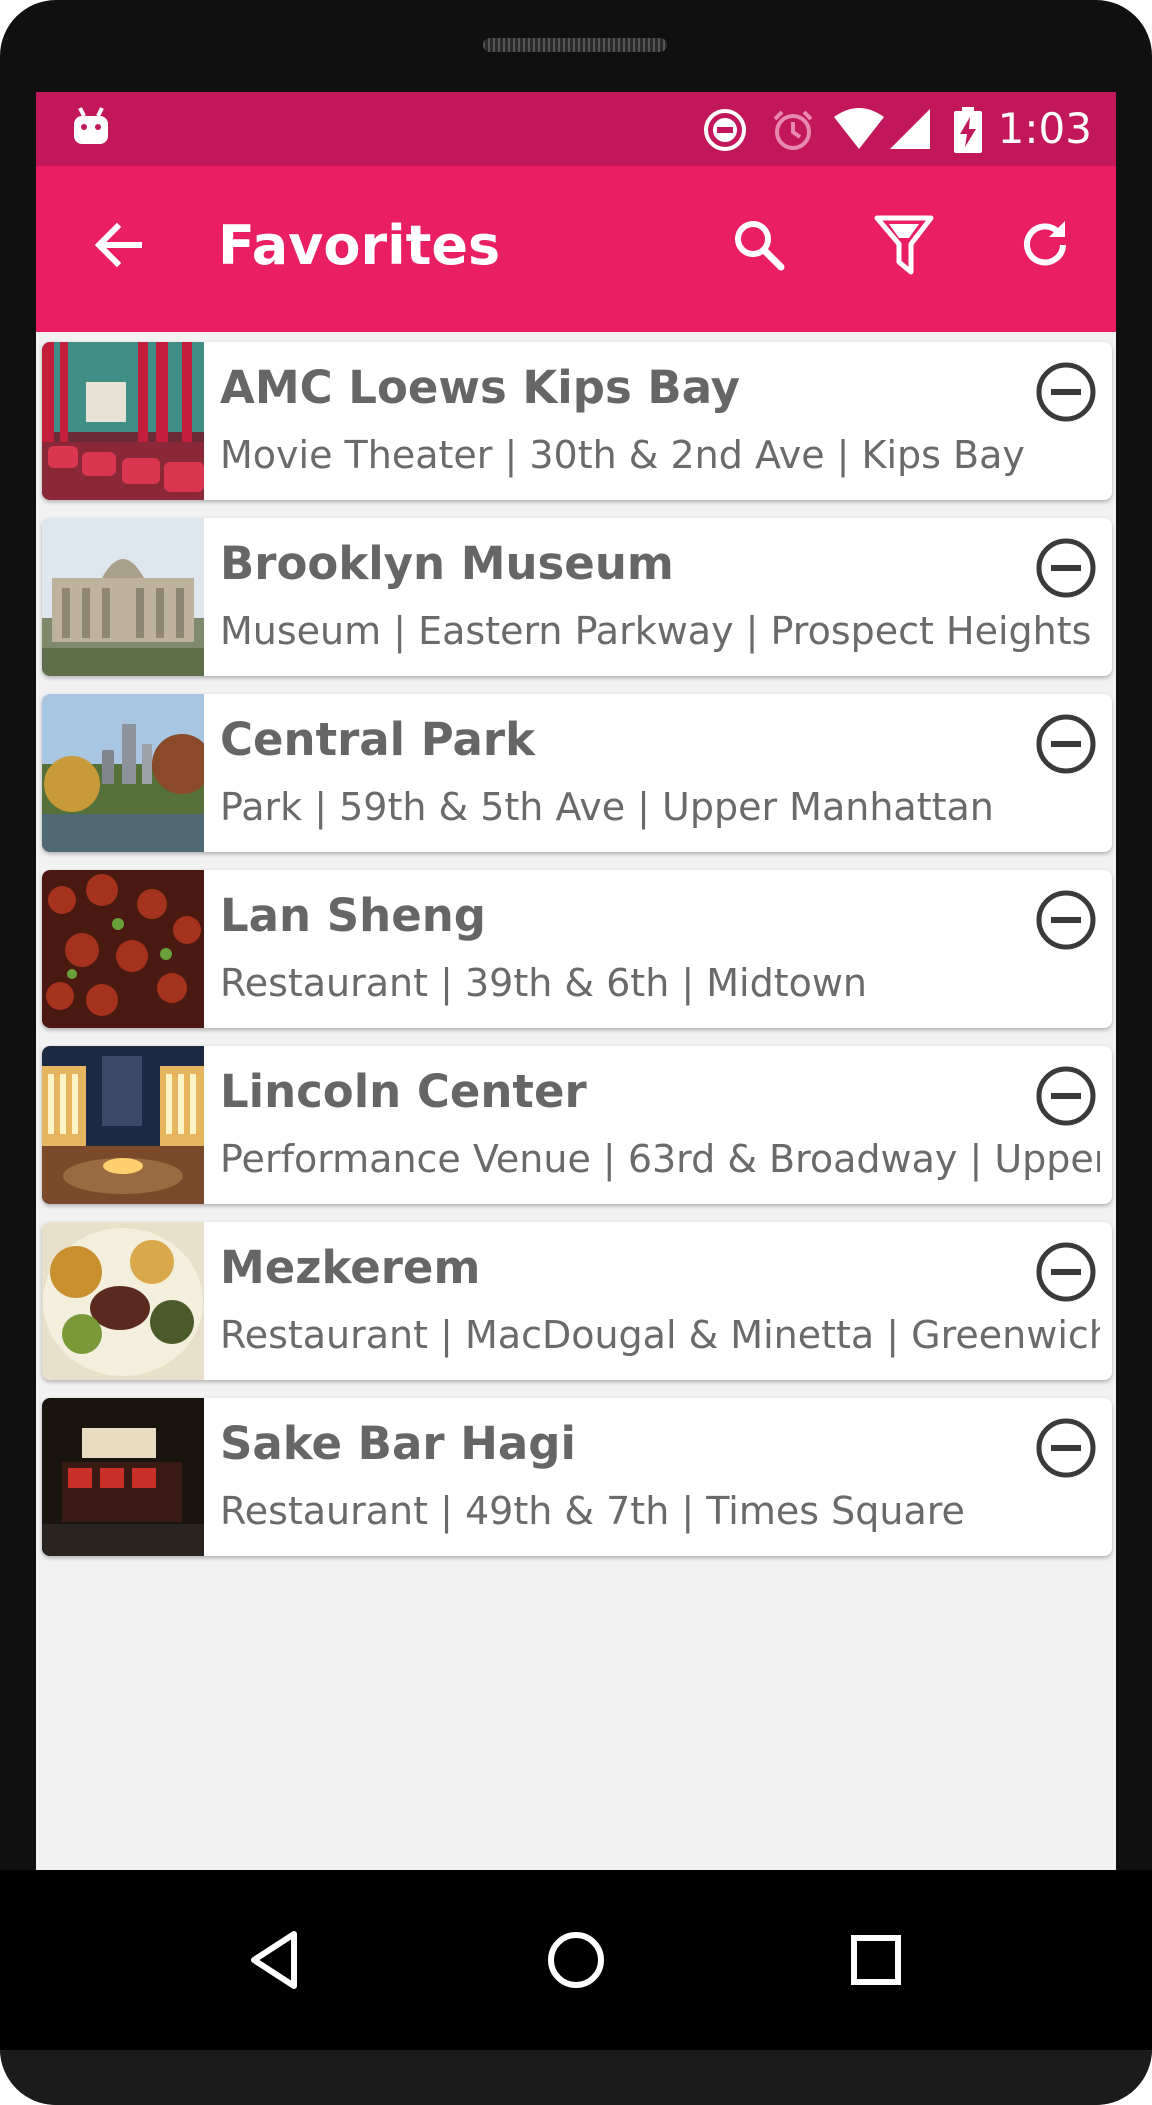 The image size is (1152, 2105). What do you see at coordinates (447, 563) in the screenshot?
I see `favorite-name: Brooklyn Museum` at bounding box center [447, 563].